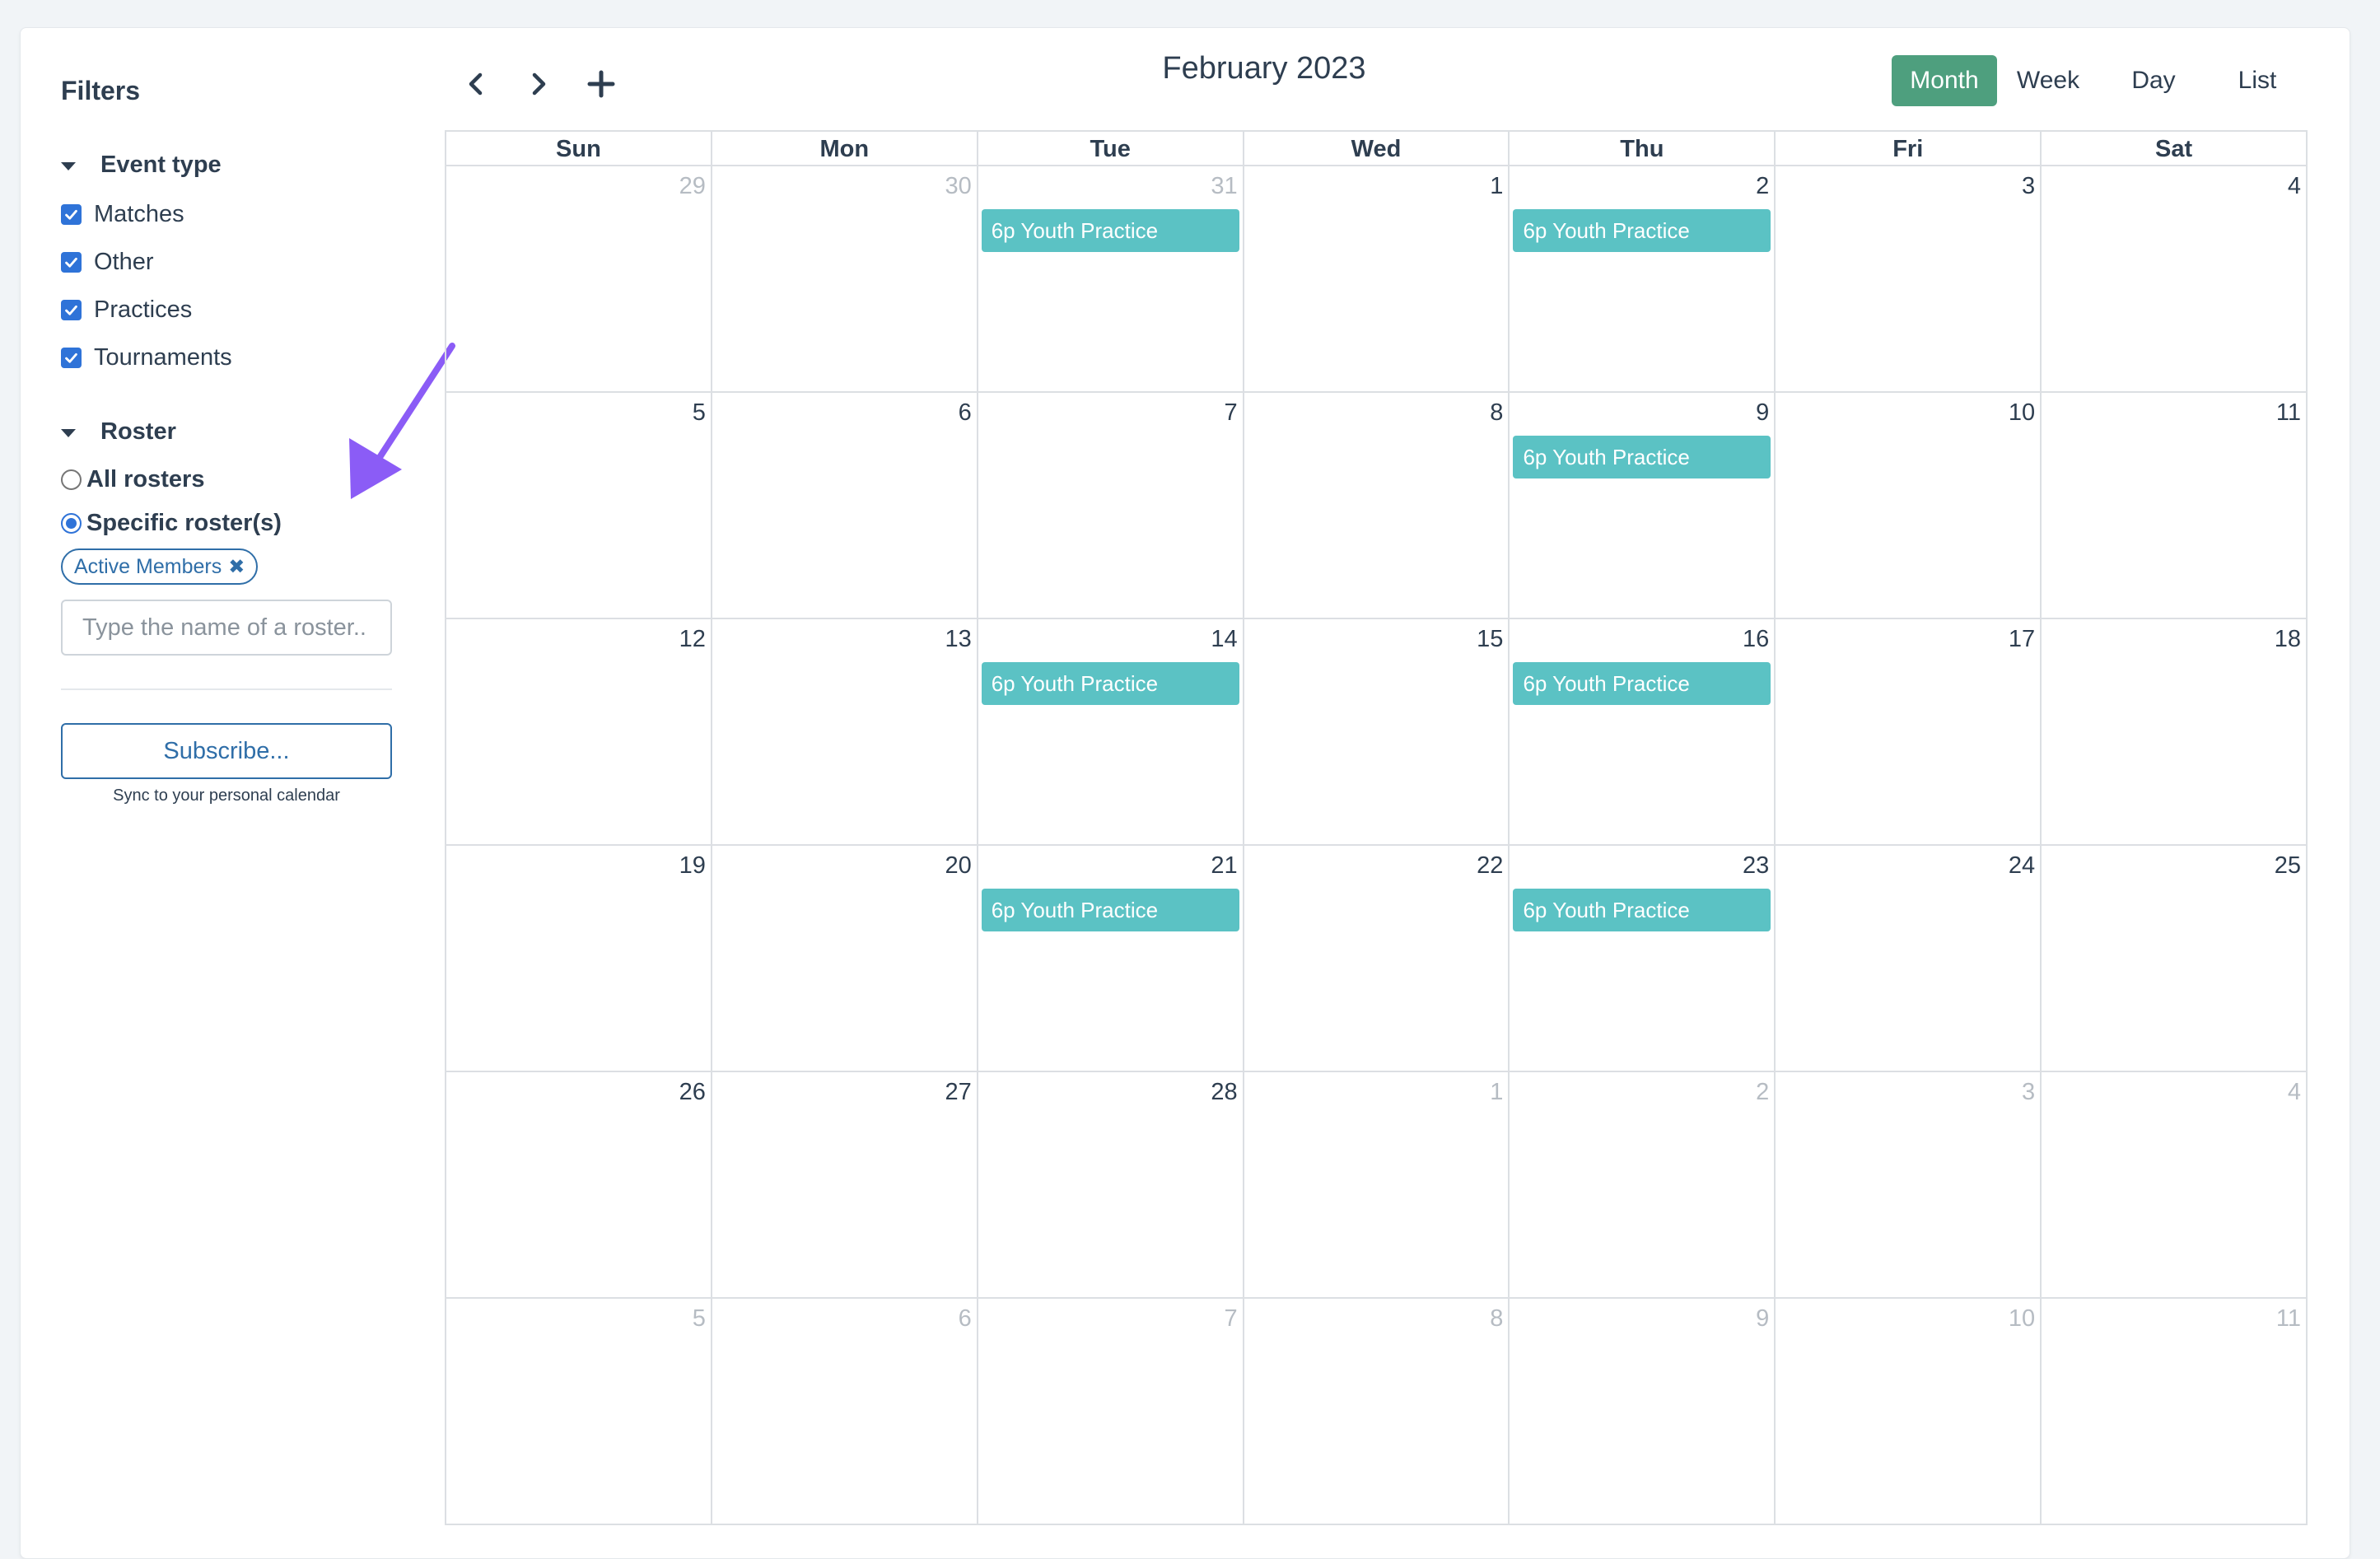 Image resolution: width=2380 pixels, height=1559 pixels. Describe the element at coordinates (845, 958) in the screenshot. I see `day-cell: 20` at that location.